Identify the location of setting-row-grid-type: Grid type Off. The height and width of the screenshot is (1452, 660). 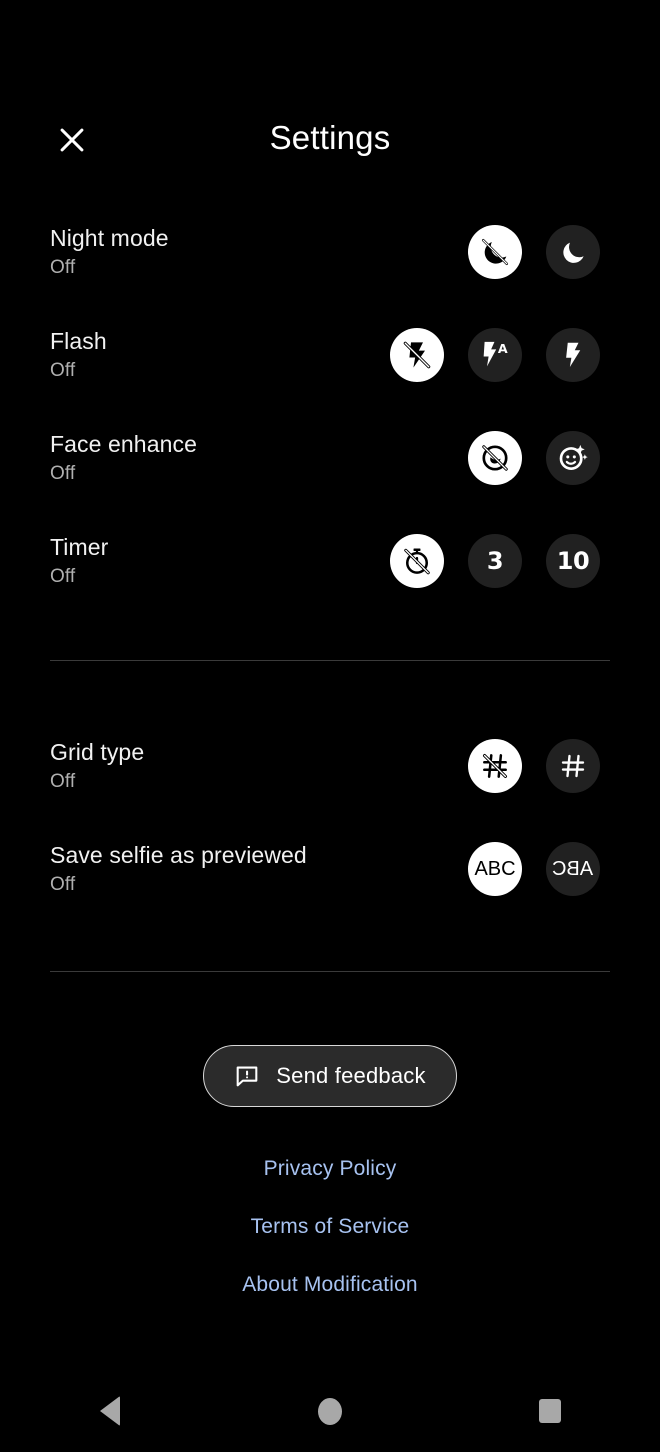
(330, 766).